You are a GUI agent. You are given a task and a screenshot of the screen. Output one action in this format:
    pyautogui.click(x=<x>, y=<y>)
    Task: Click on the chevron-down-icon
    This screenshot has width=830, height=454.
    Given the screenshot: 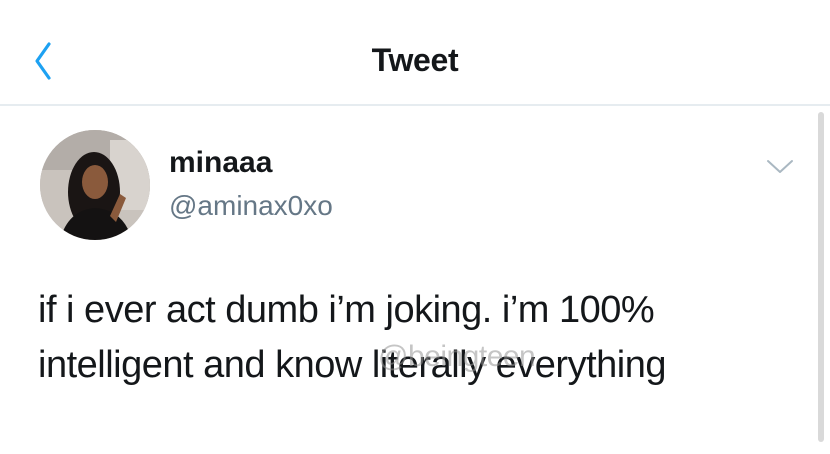 What is the action you would take?
    pyautogui.click(x=780, y=166)
    